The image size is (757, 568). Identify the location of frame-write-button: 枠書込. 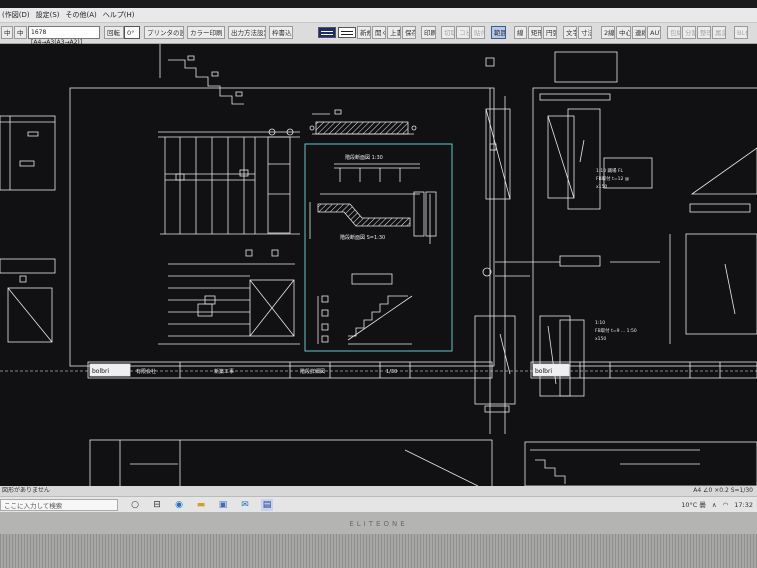
(281, 32).